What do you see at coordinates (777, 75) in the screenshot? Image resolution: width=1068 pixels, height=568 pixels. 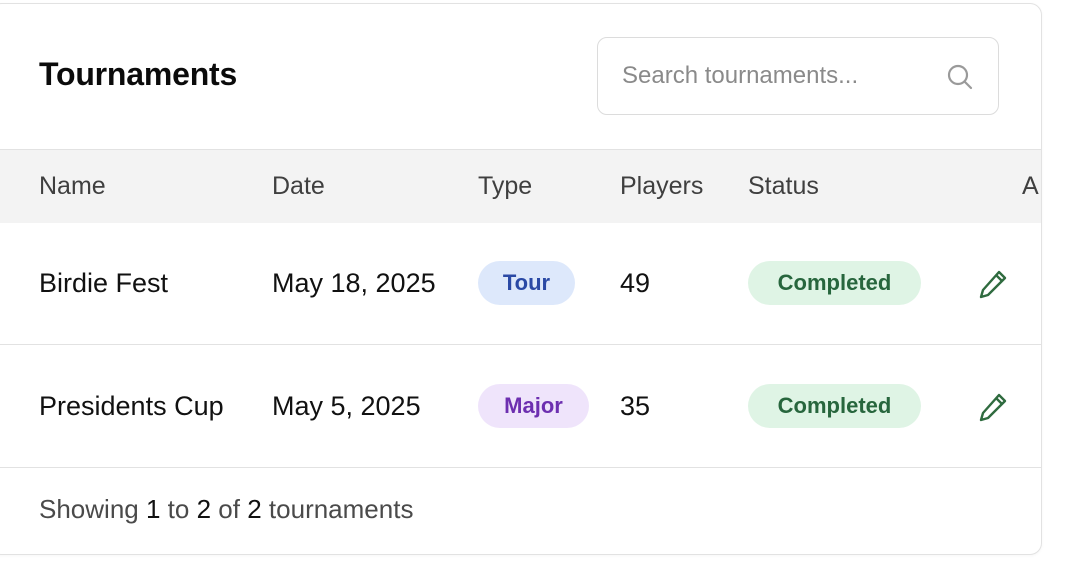 I see `search-input` at bounding box center [777, 75].